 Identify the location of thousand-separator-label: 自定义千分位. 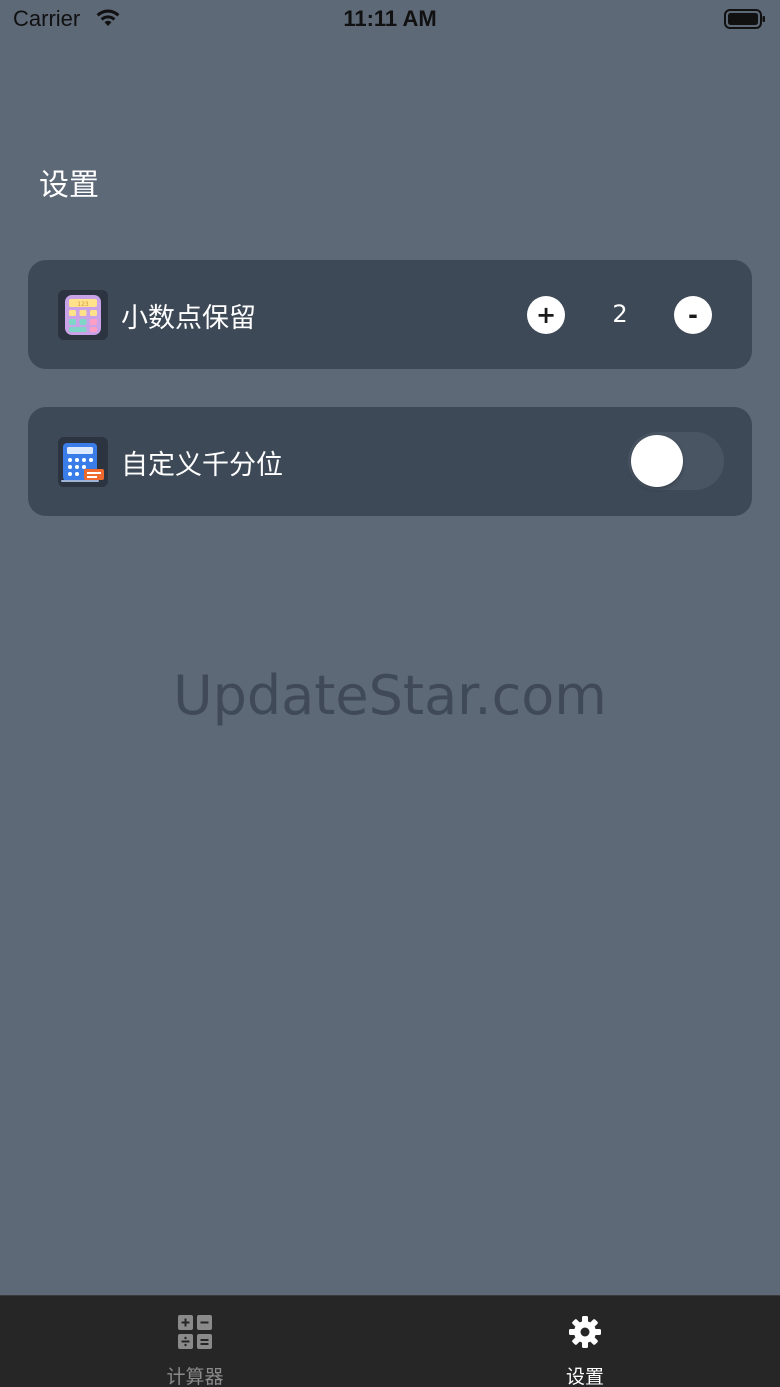
(202, 465).